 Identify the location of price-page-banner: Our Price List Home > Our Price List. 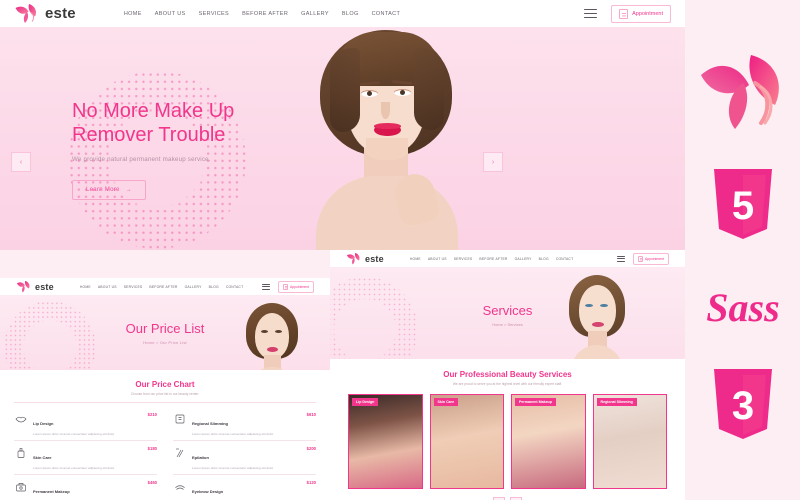
(165, 332).